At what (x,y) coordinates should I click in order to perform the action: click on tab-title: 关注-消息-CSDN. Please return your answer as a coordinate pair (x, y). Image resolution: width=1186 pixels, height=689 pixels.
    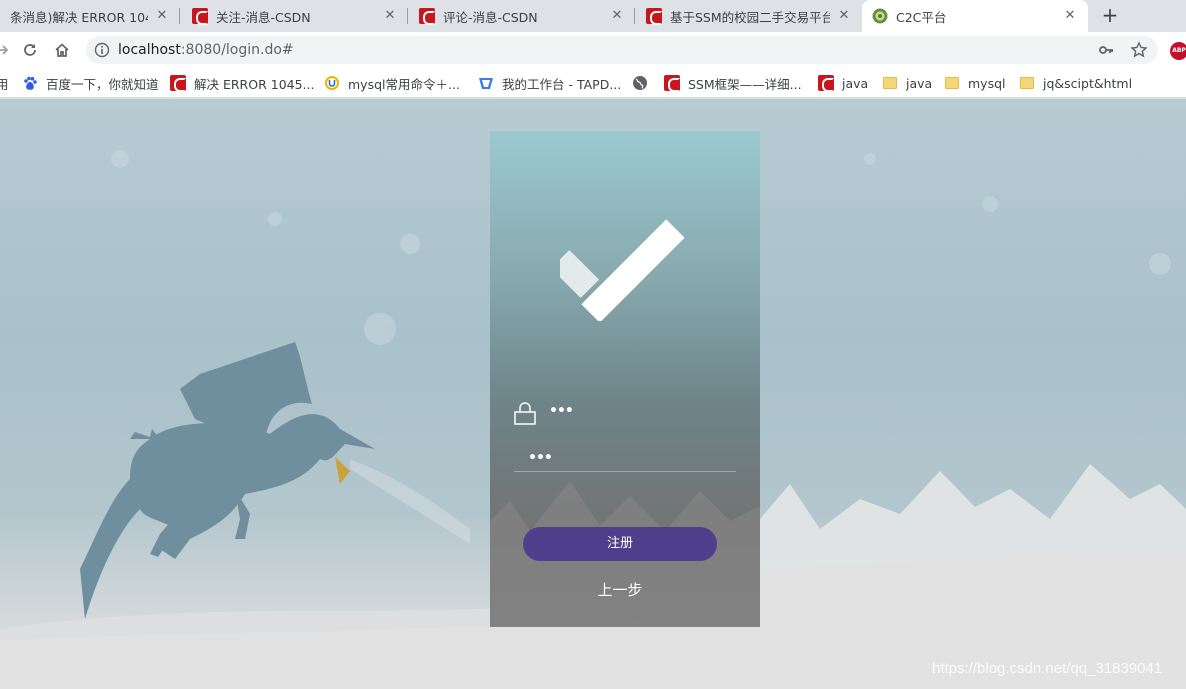
    Looking at the image, I should click on (263, 17).